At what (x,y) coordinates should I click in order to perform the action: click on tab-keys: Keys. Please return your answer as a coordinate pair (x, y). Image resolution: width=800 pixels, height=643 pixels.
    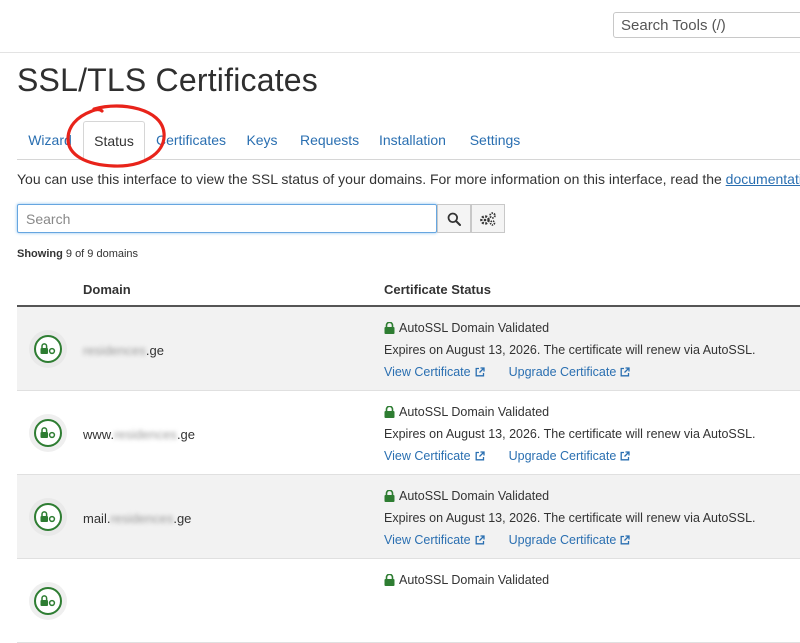
    Looking at the image, I should click on (262, 140).